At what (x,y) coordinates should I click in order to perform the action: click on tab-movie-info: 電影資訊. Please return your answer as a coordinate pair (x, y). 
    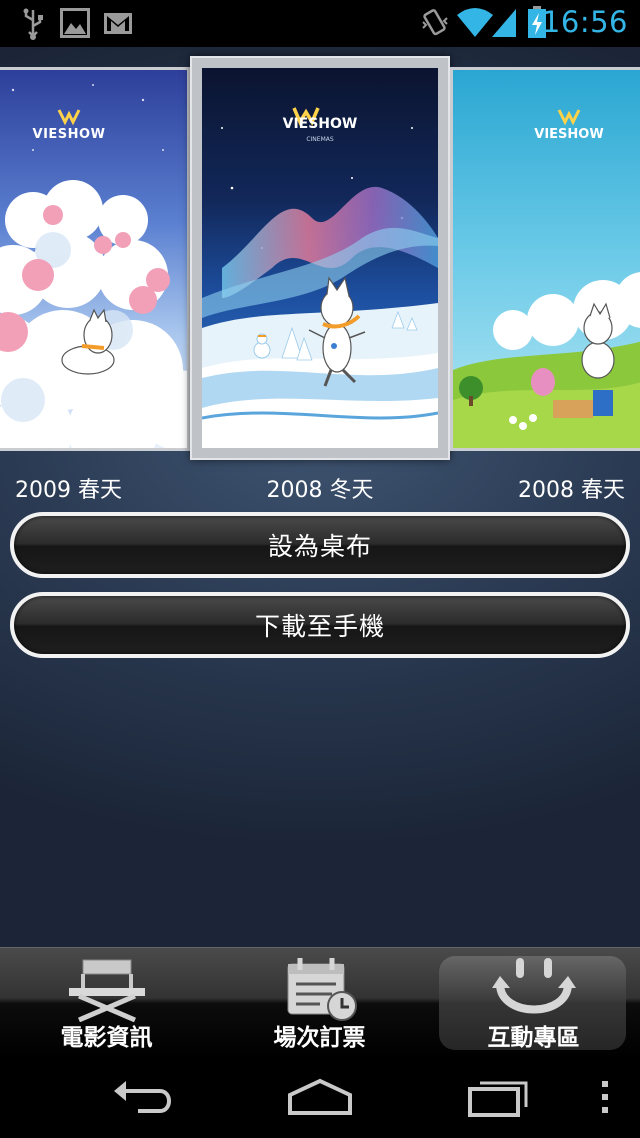
    Looking at the image, I should click on (106, 1004).